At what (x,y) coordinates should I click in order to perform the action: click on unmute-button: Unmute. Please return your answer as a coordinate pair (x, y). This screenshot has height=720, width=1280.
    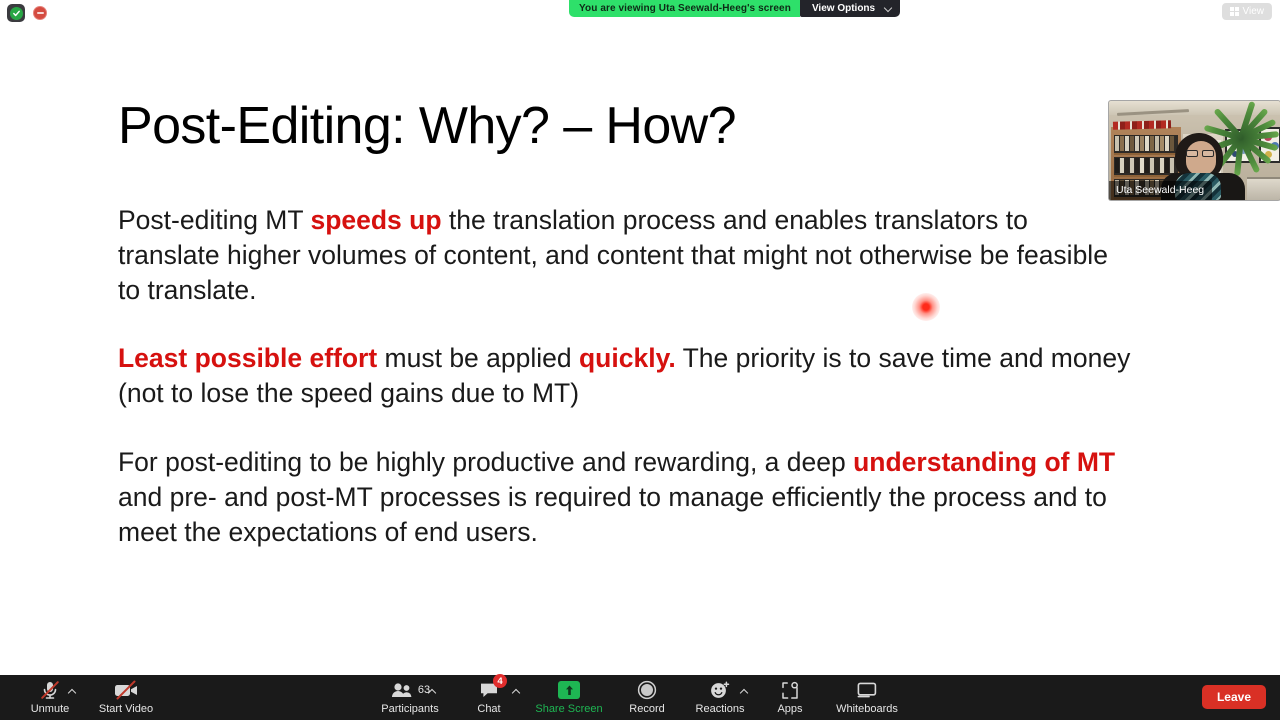
    Looking at the image, I should click on (50, 697).